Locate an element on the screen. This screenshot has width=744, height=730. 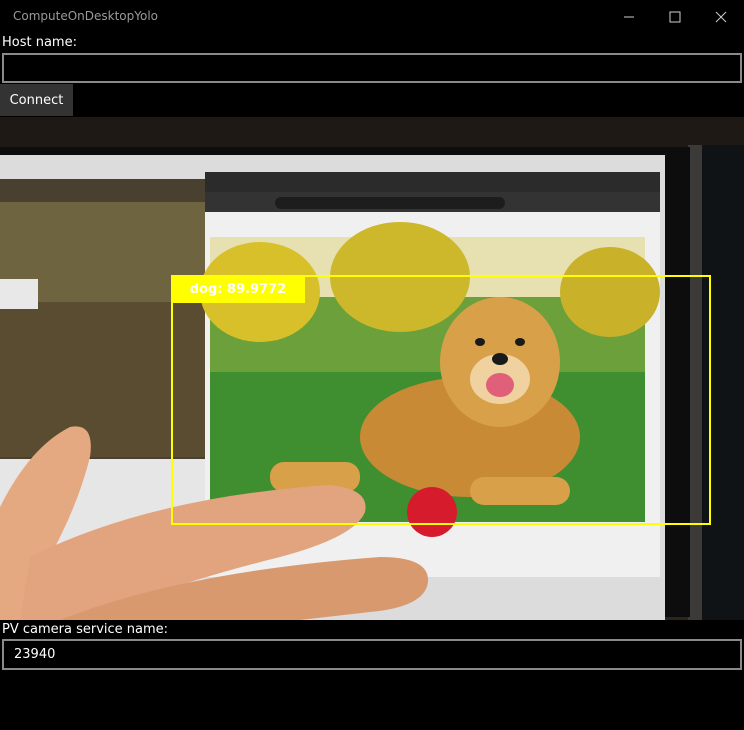
title-bar: ComputeOnDesktopYolo is located at coordinates (372, 16).